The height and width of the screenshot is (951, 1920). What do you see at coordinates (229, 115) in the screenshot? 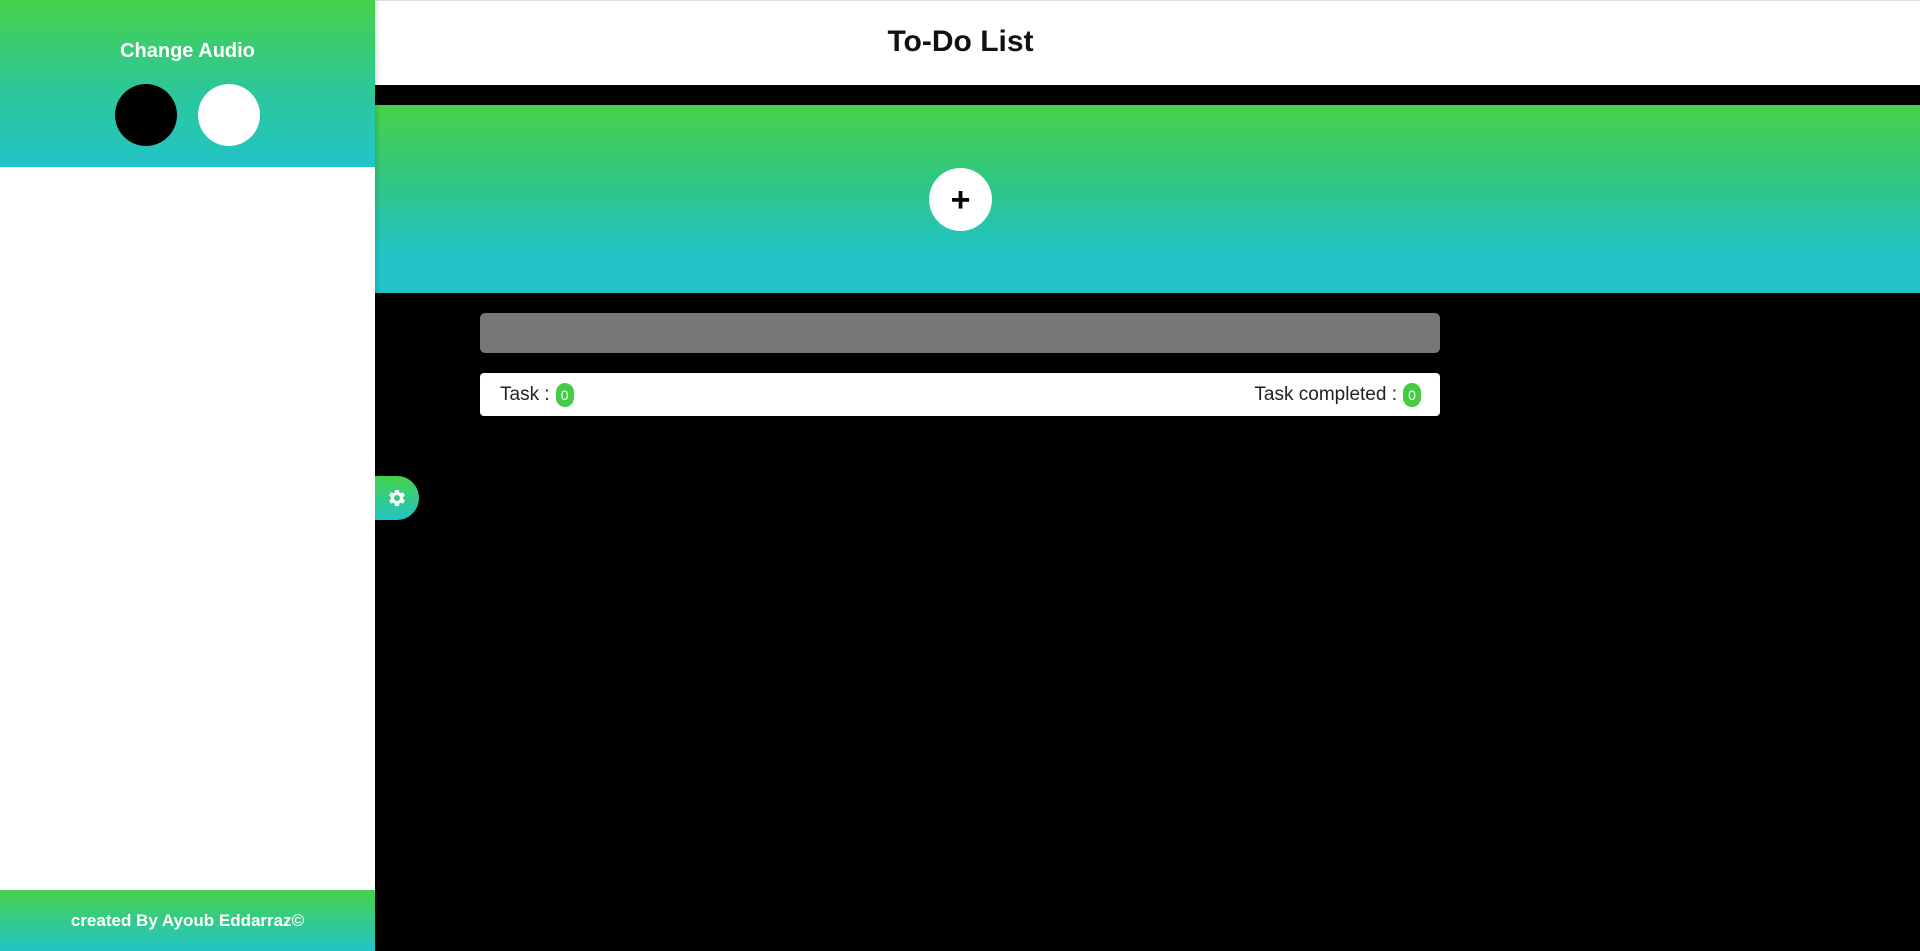
I see `audio-option-white` at bounding box center [229, 115].